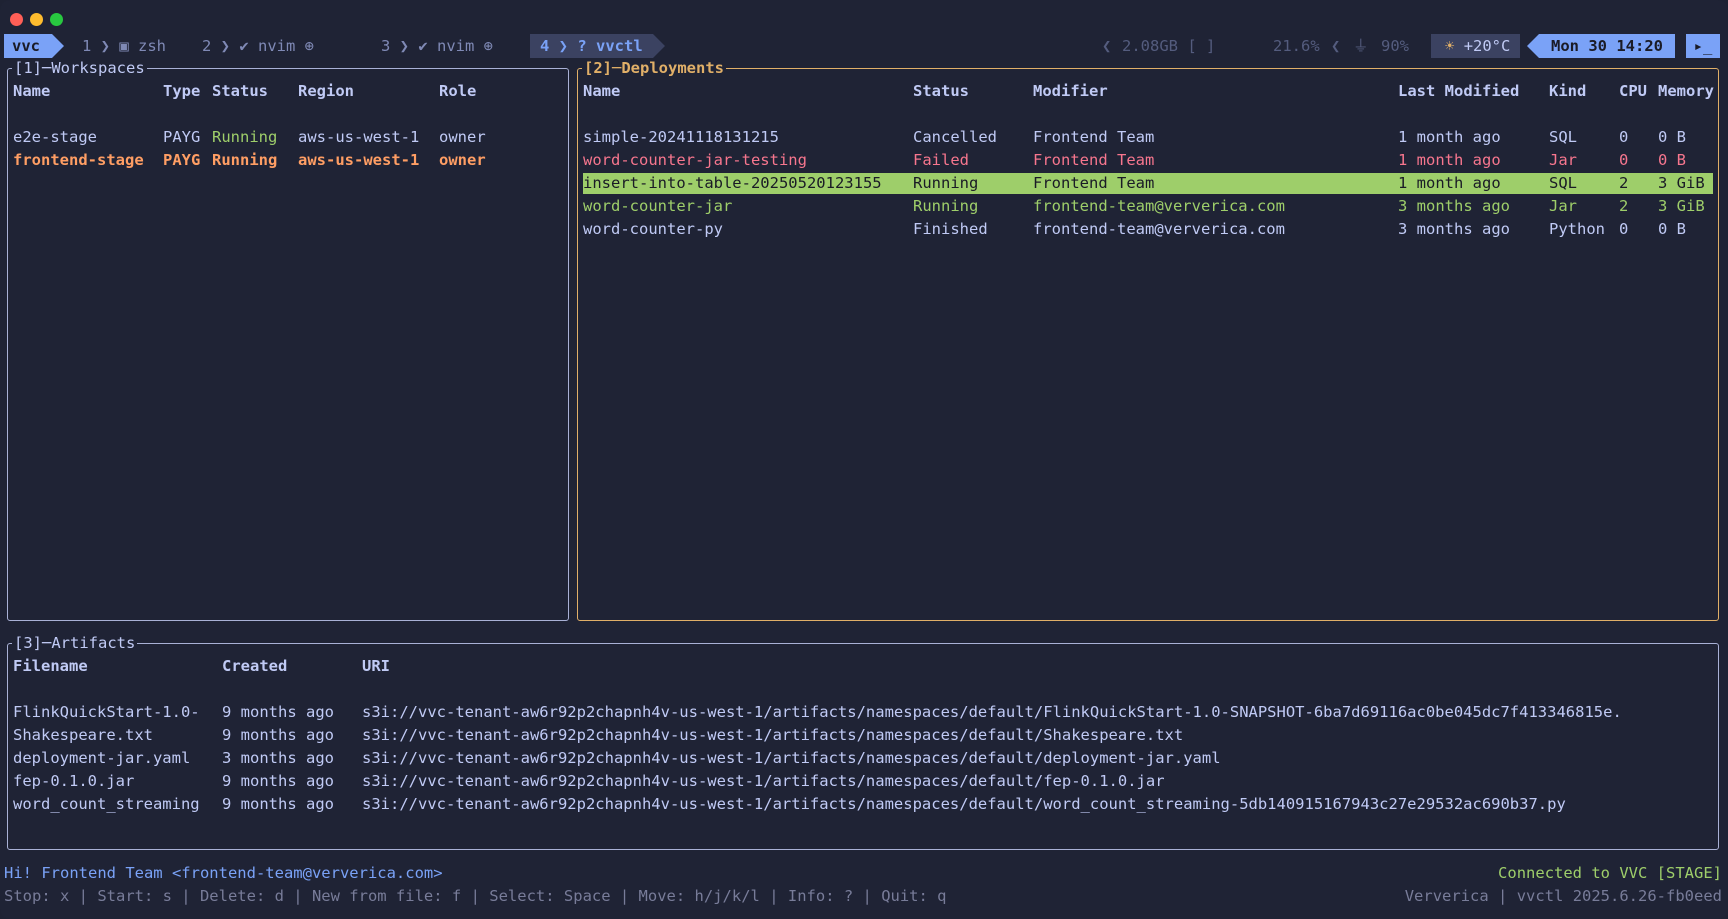  Describe the element at coordinates (1070, 91) in the screenshot. I see `column-header-modifier: Modifier` at that location.